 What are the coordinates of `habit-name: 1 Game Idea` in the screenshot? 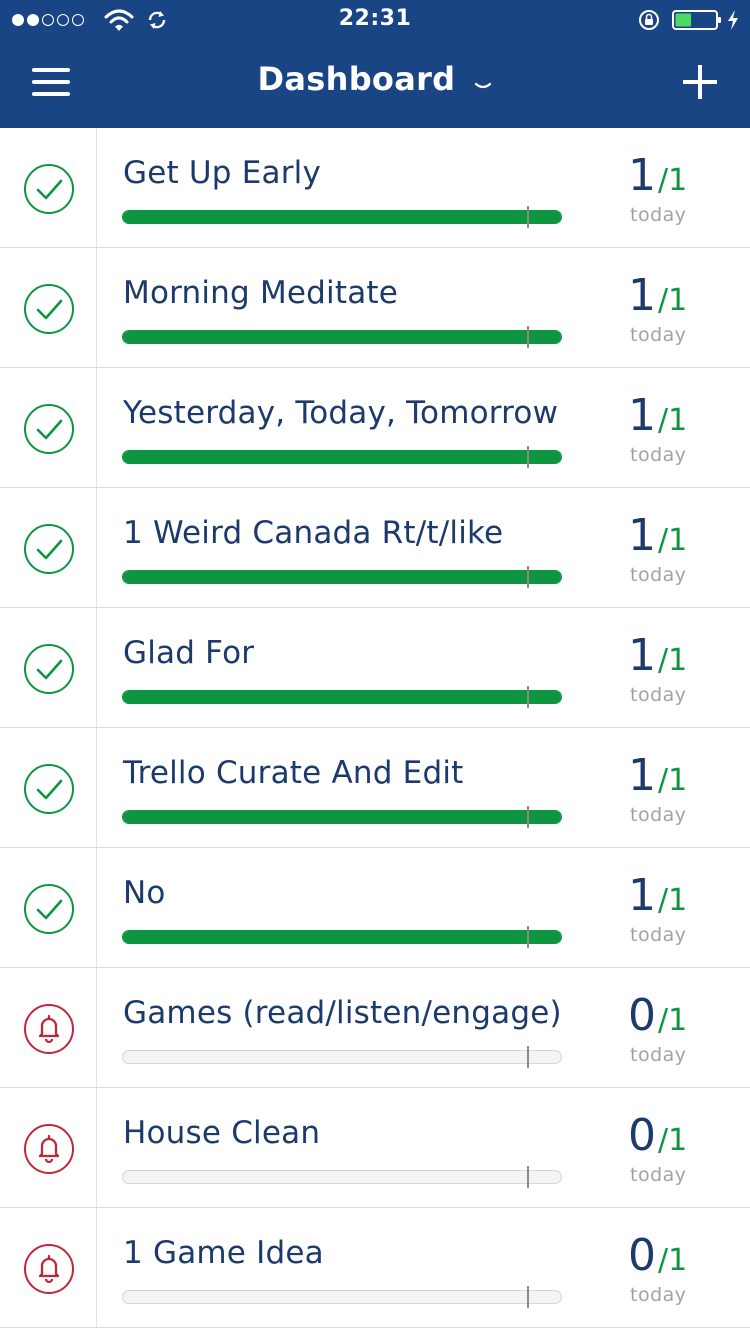 It's located at (223, 1253).